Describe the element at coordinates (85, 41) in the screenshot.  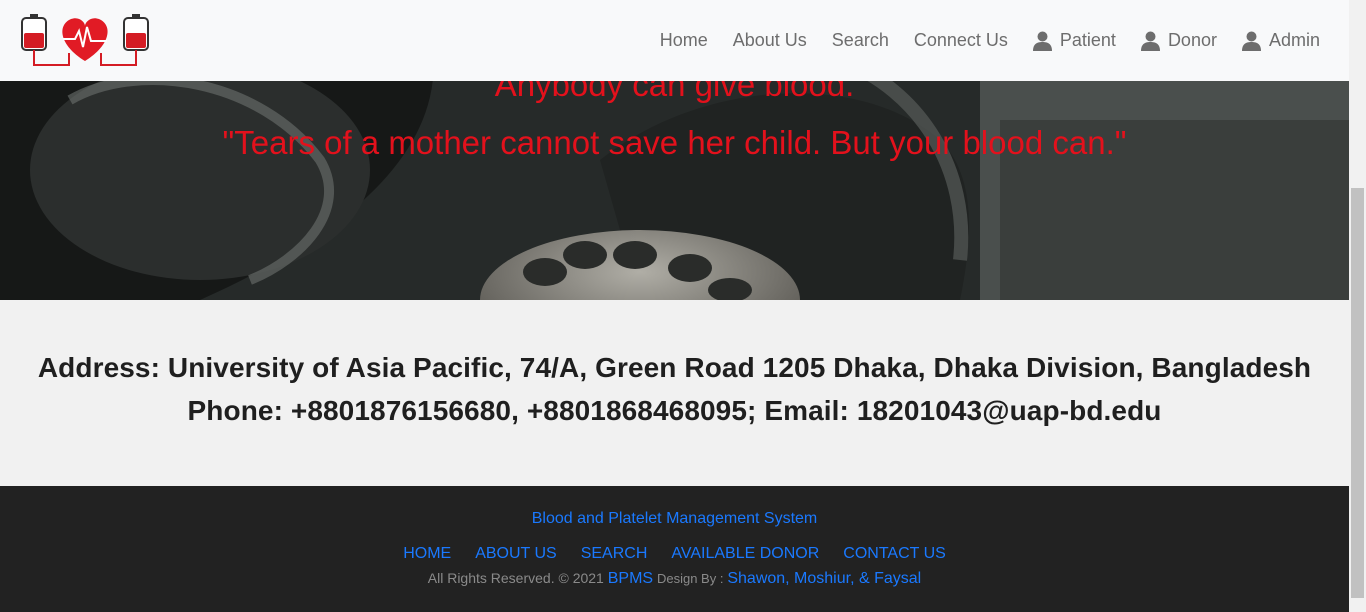
I see `blood-bag-heart-logo` at that location.